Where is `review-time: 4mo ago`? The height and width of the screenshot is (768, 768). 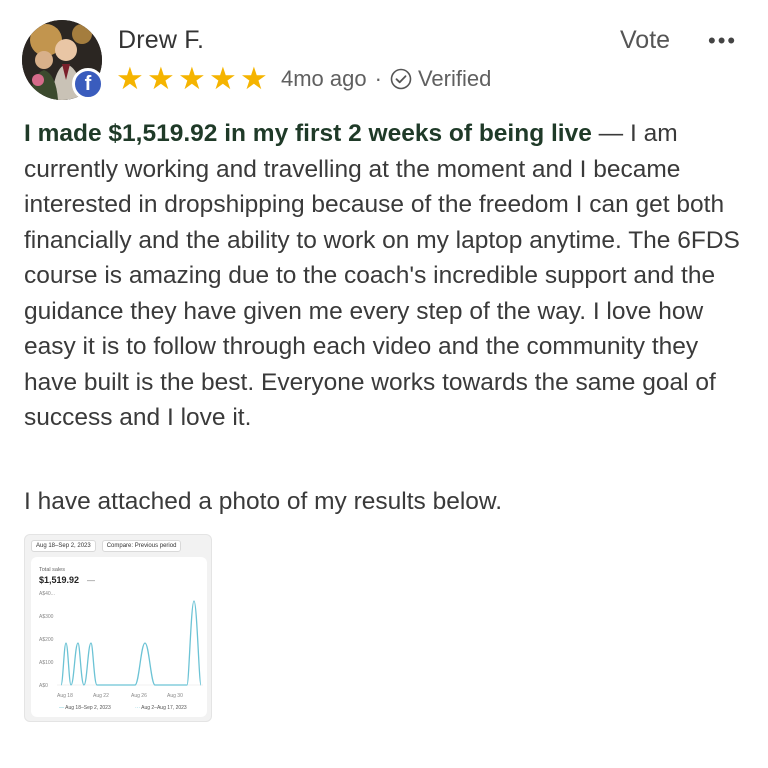
review-time: 4mo ago is located at coordinates (324, 78).